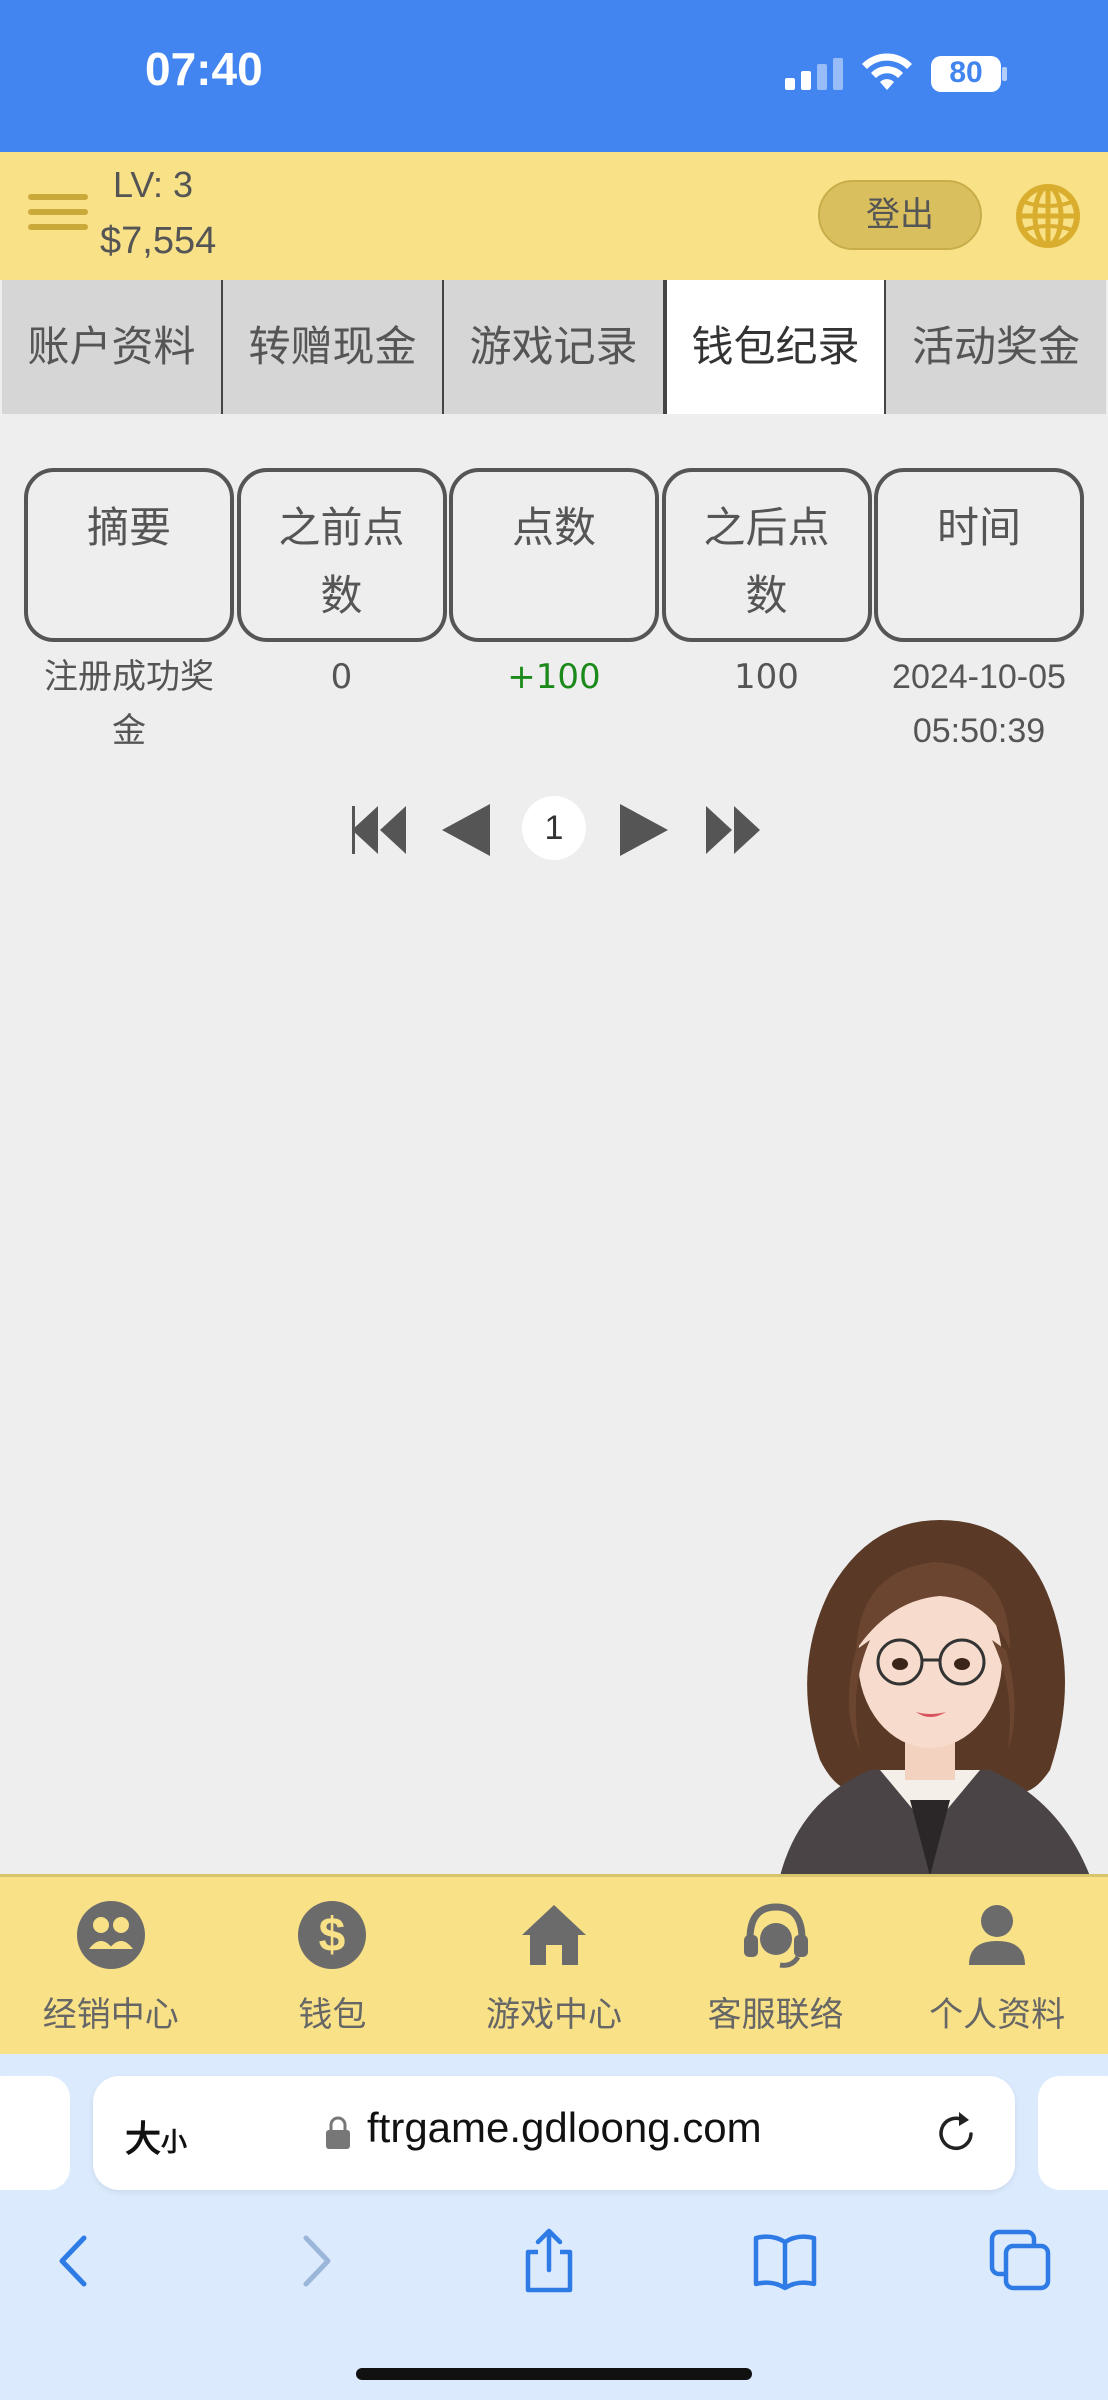 The width and height of the screenshot is (1108, 2400). What do you see at coordinates (174, 2143) in the screenshot?
I see `text-size-small-label: 小` at bounding box center [174, 2143].